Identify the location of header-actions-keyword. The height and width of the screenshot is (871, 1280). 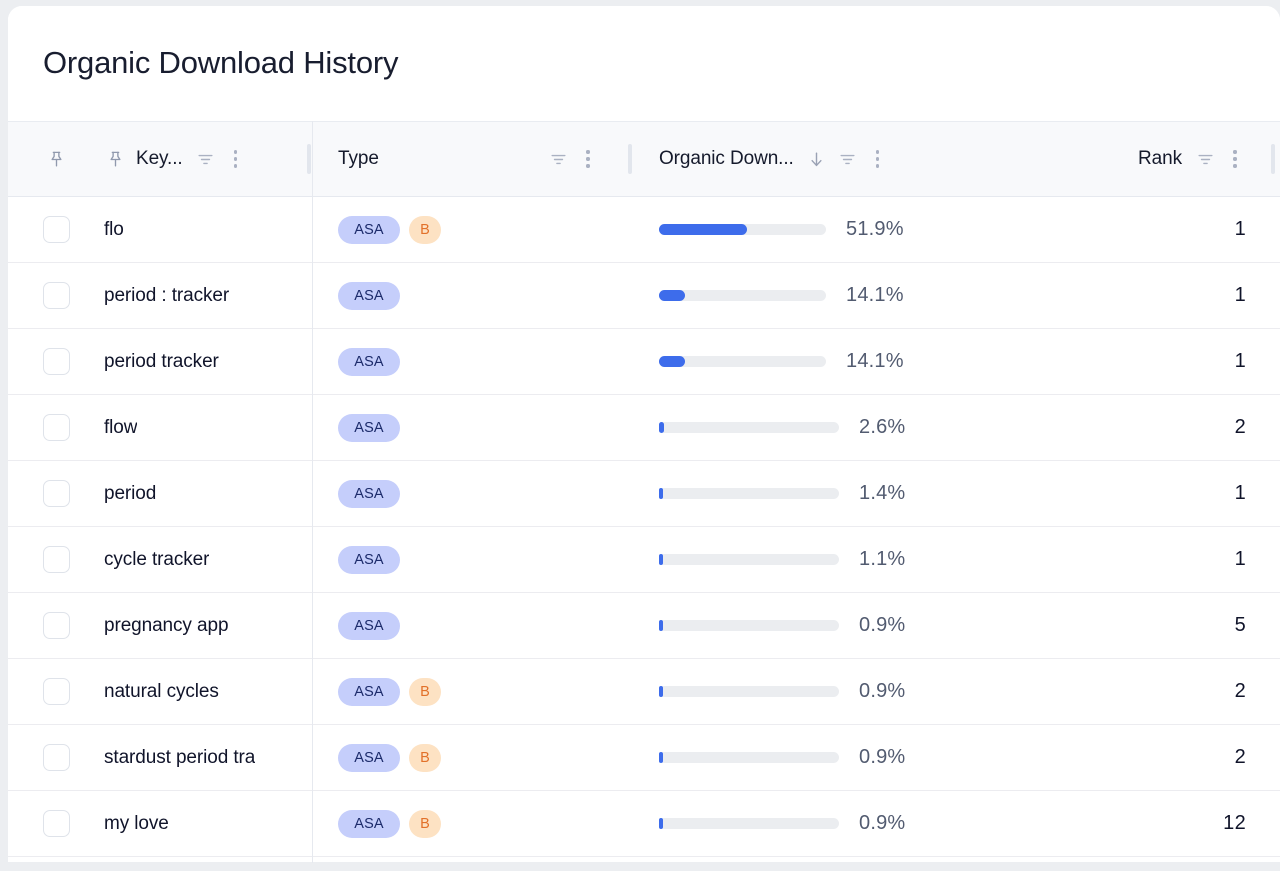
(220, 159).